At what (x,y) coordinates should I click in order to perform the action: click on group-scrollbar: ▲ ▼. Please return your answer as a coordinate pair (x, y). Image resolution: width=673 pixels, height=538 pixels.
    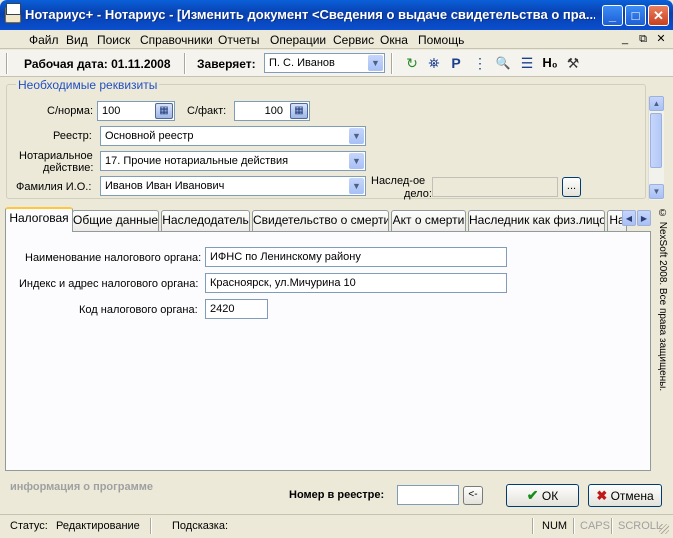
    Looking at the image, I should click on (656, 148).